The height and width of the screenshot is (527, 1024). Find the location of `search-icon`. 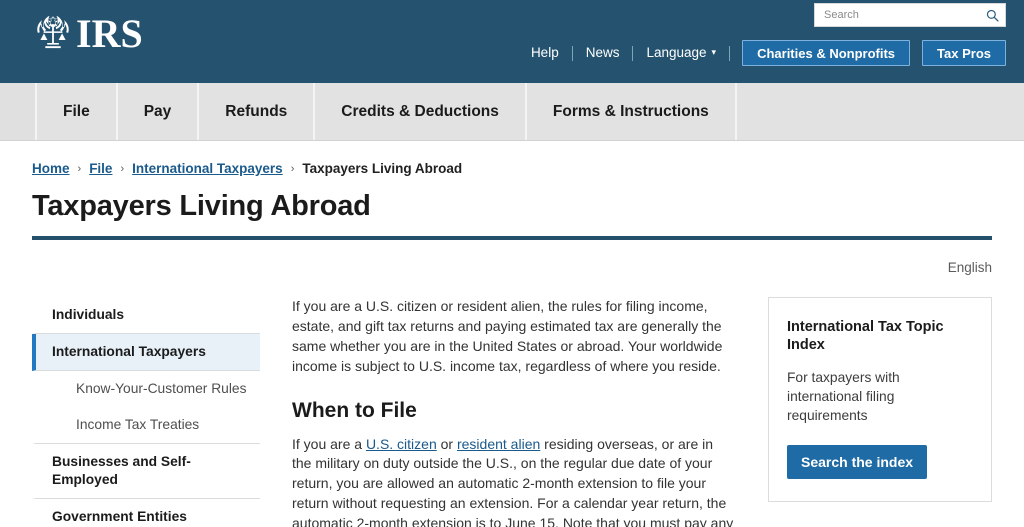

search-icon is located at coordinates (992, 15).